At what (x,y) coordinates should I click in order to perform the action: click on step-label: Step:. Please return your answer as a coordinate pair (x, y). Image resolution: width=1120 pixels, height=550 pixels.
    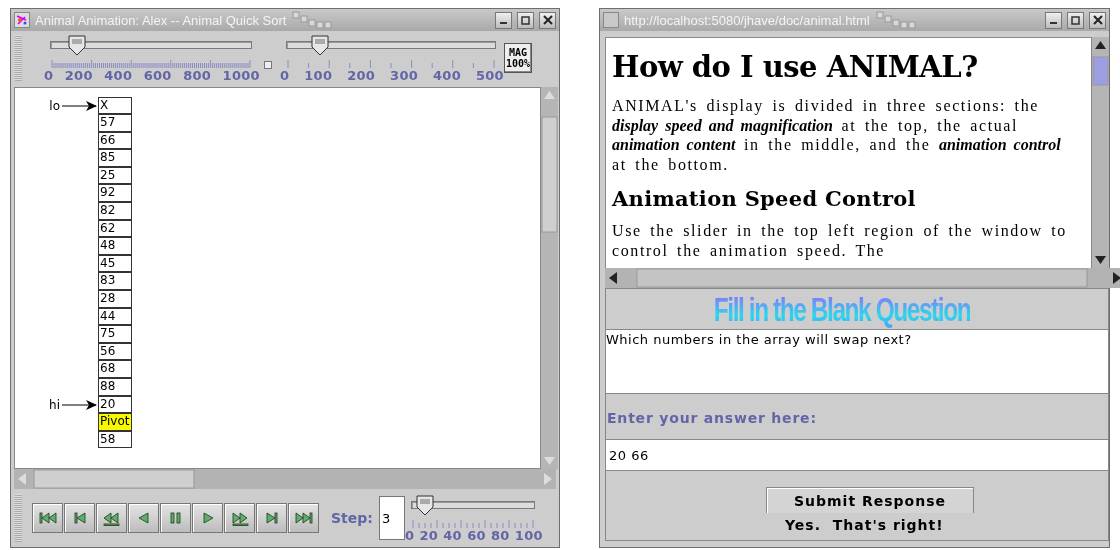
    Looking at the image, I should click on (352, 518).